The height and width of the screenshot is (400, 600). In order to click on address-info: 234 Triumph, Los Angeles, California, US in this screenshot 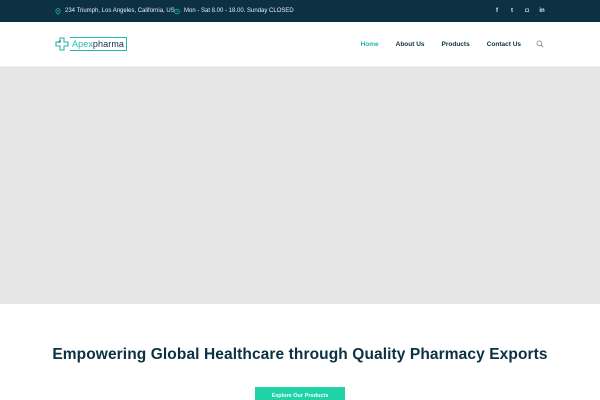, I will do `click(115, 11)`.